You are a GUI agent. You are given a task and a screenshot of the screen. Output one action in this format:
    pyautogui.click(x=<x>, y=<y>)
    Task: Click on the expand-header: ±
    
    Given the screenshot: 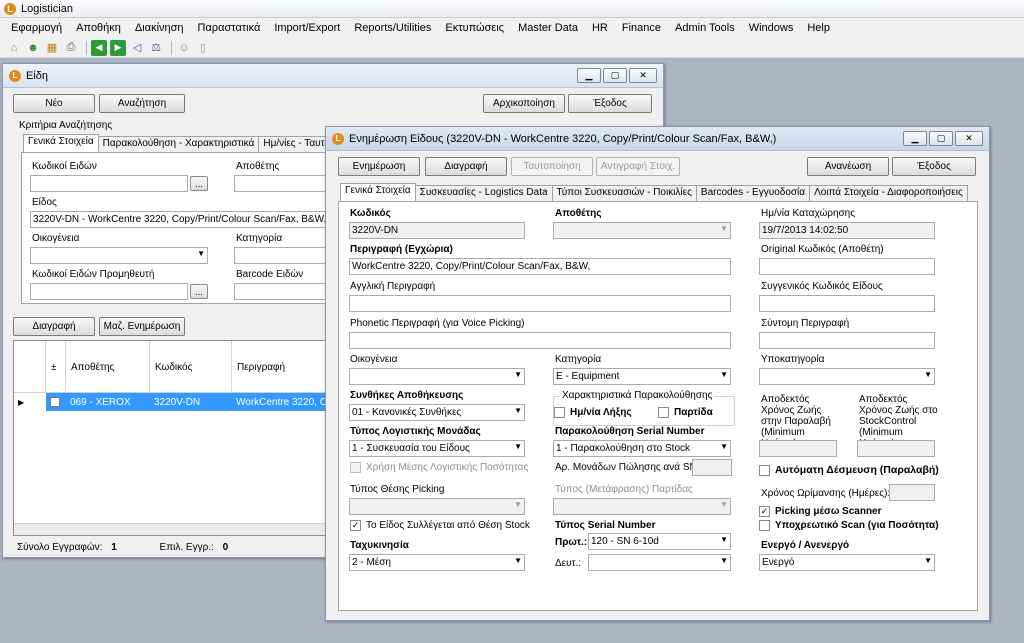 What is the action you would take?
    pyautogui.click(x=56, y=367)
    